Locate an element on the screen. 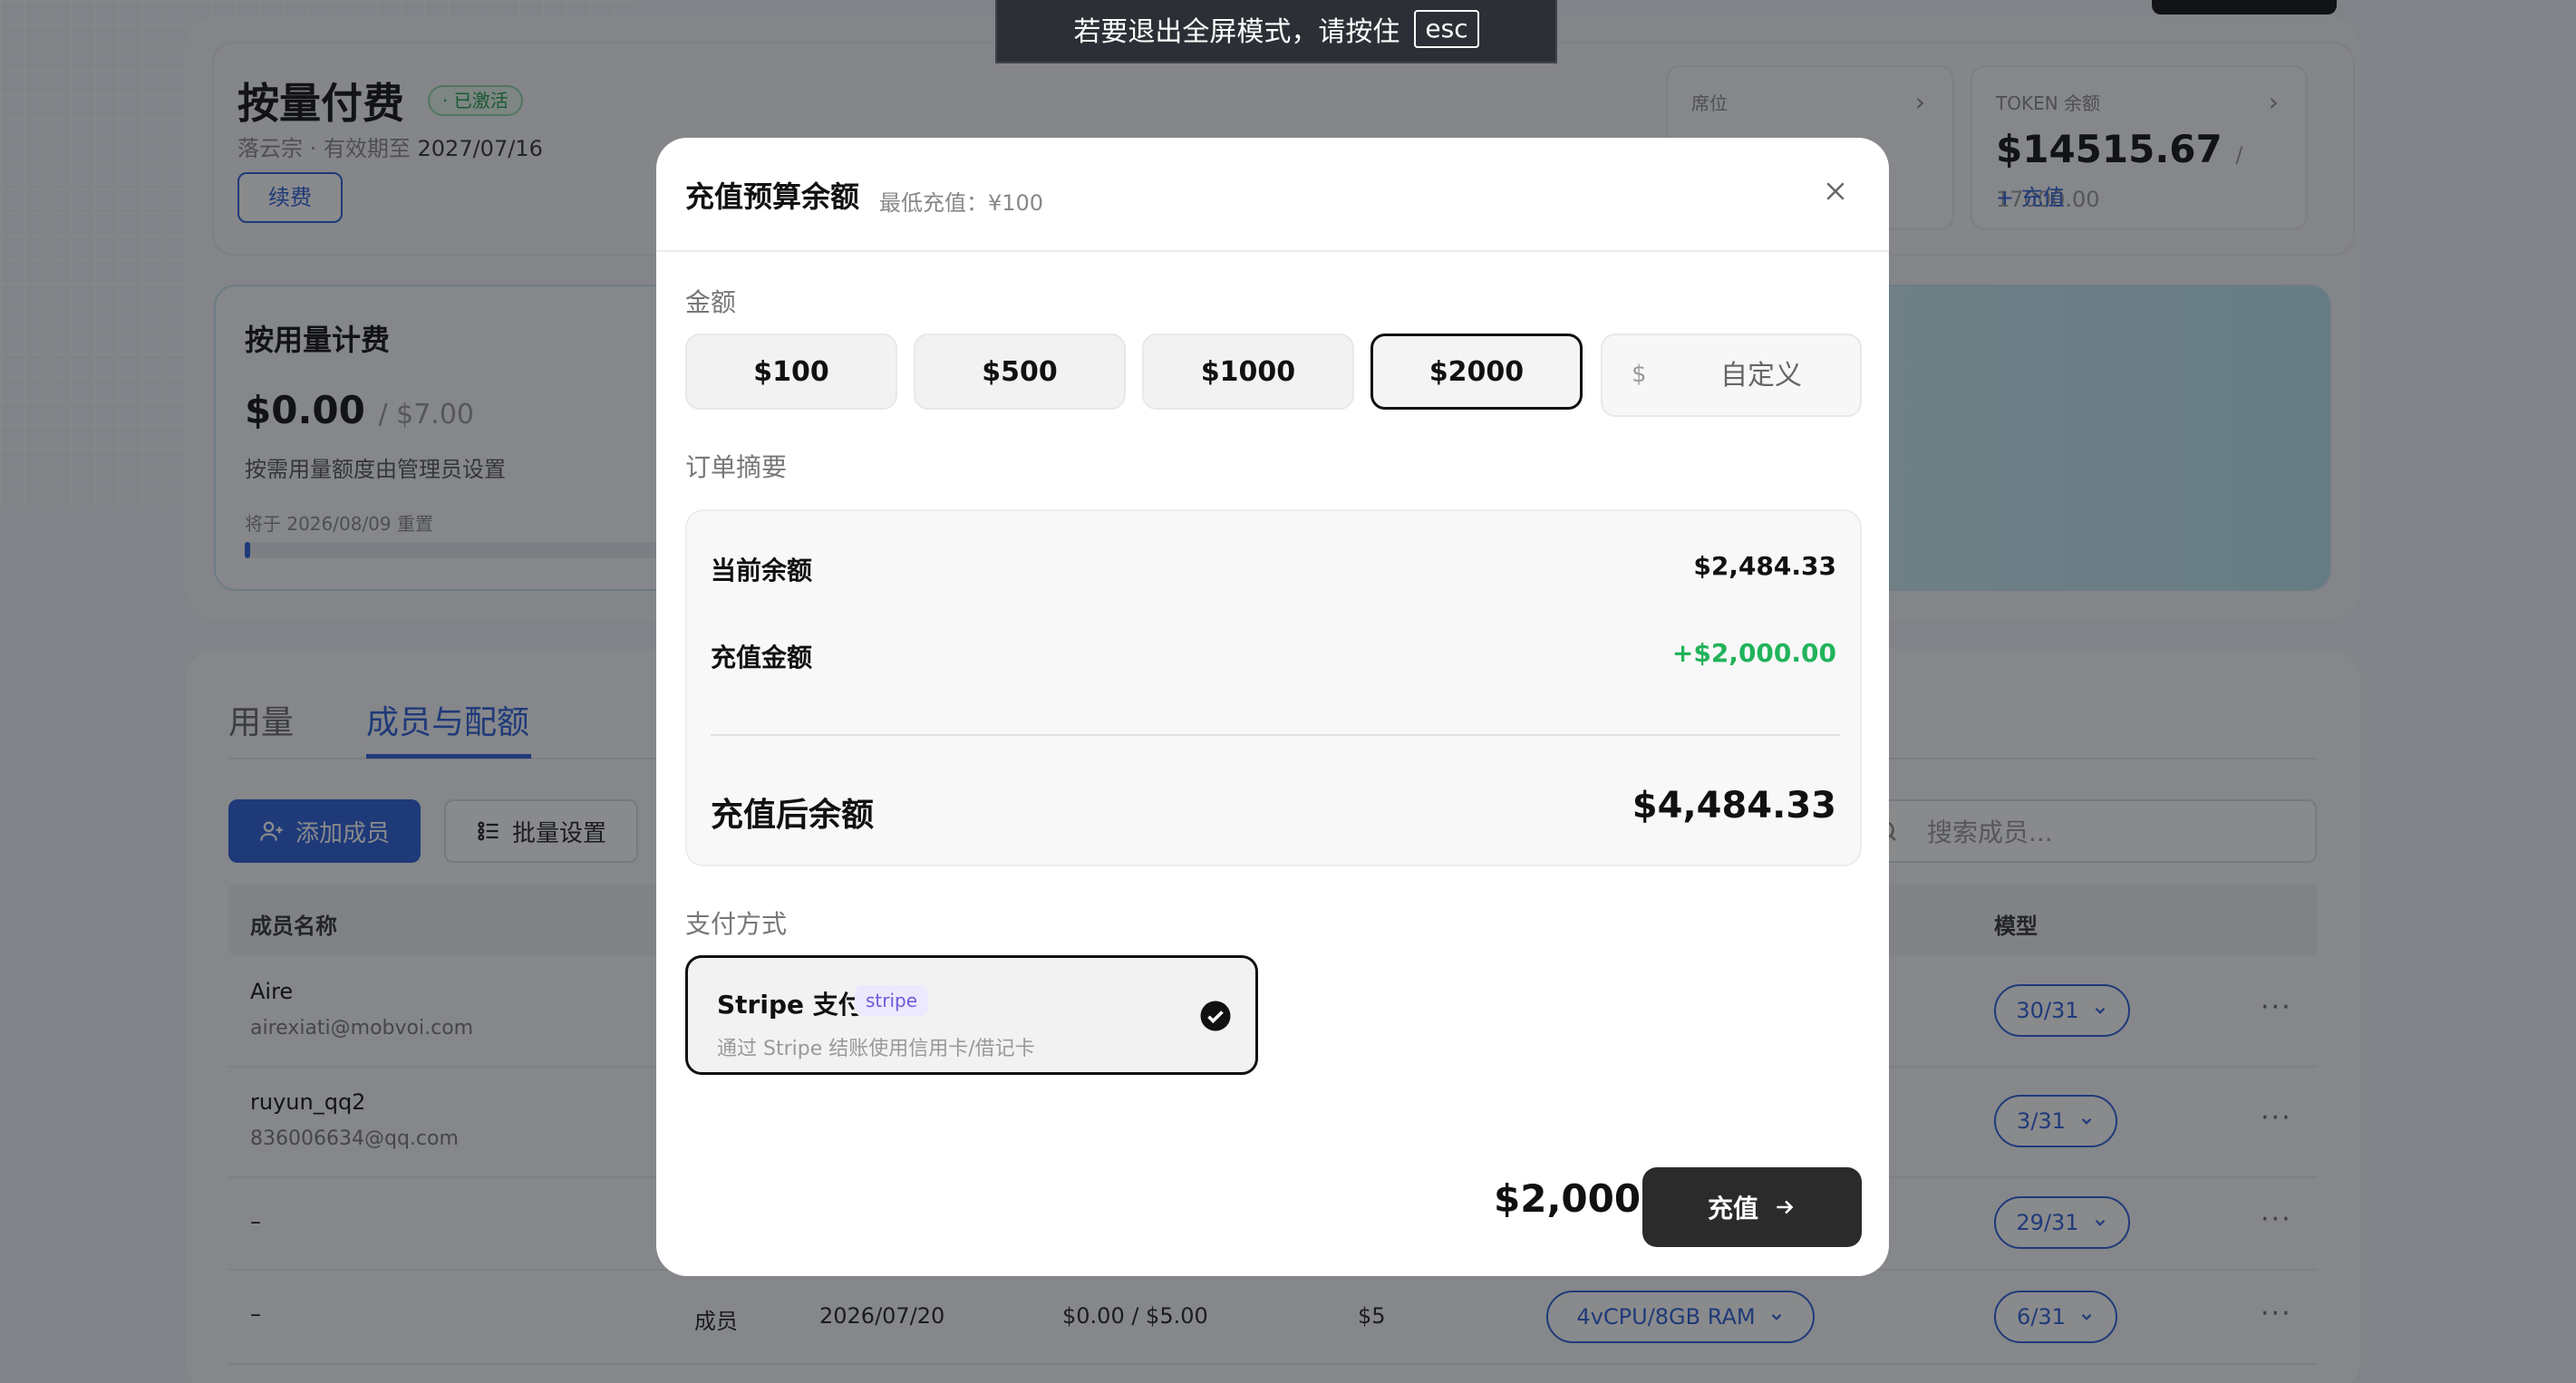 This screenshot has width=2576, height=1383. after-balance-value: $4,484.33 is located at coordinates (1734, 806).